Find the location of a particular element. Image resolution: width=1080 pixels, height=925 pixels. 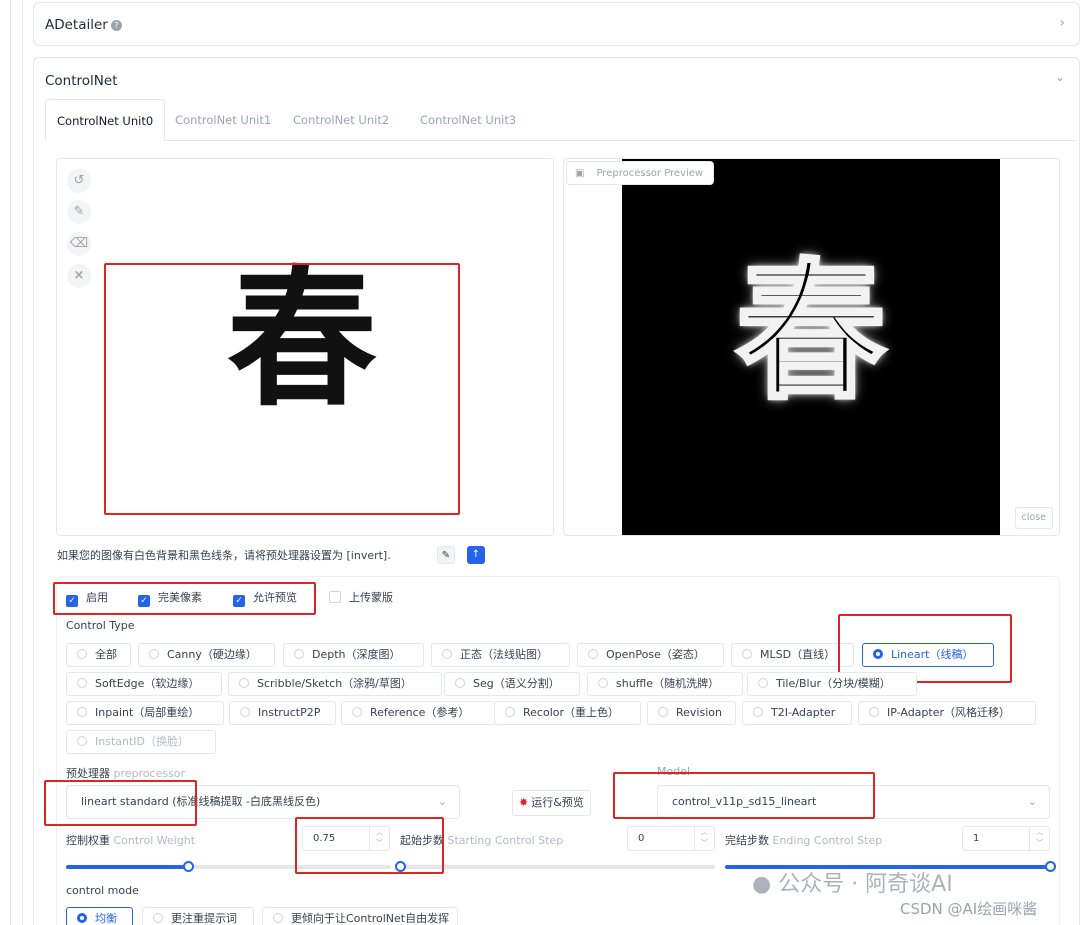

control-mode-balanced: 均衡 is located at coordinates (99, 916).